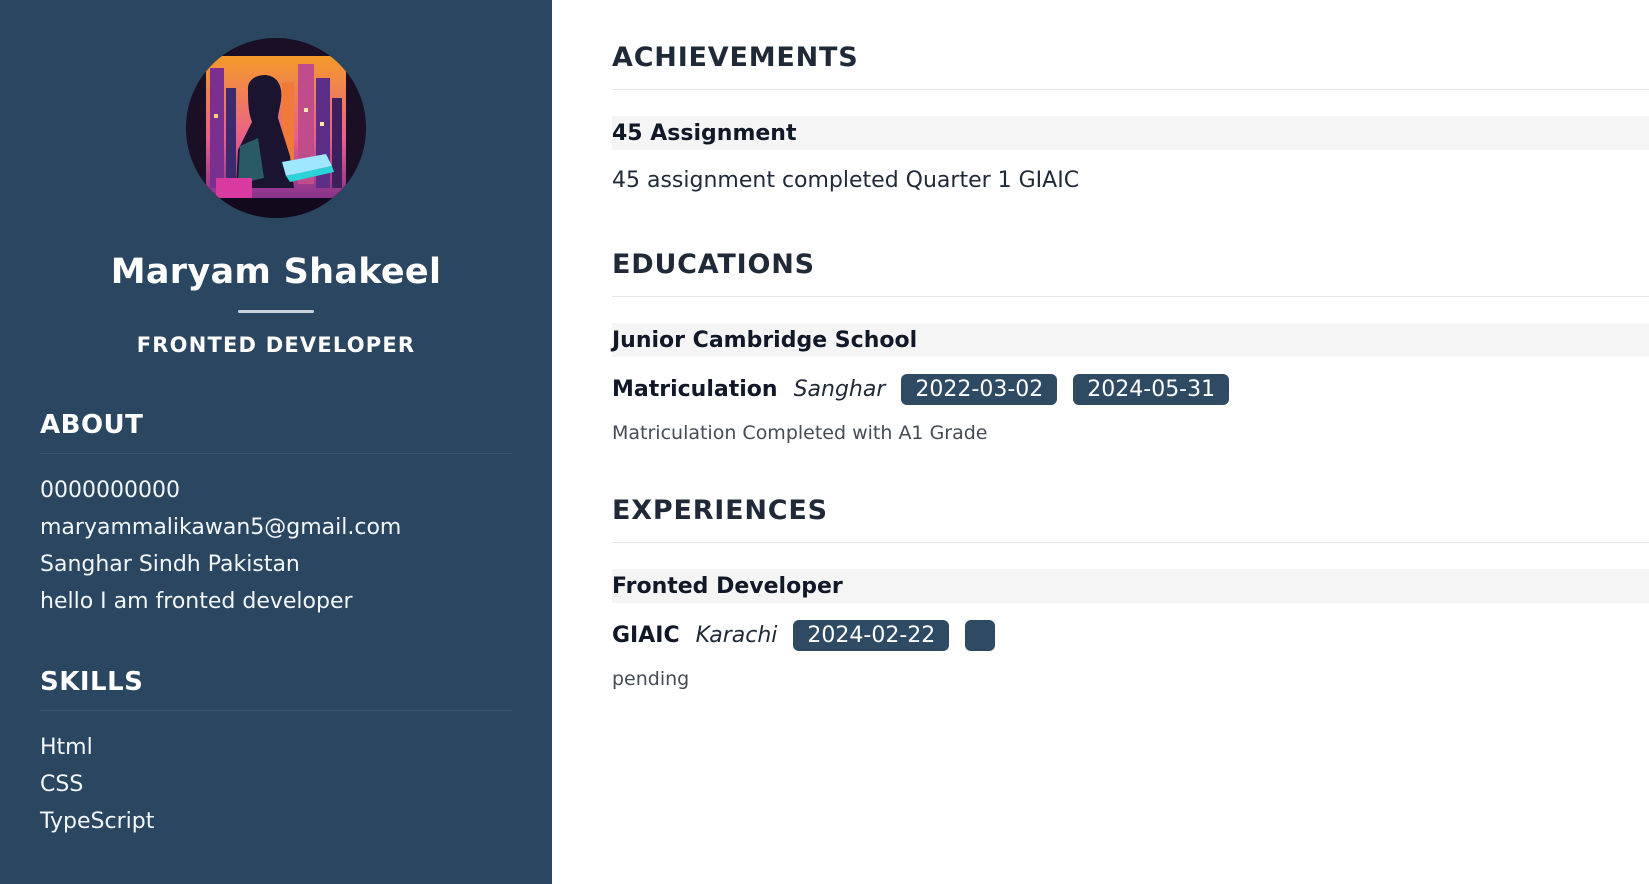 The height and width of the screenshot is (884, 1649). What do you see at coordinates (1130, 635) in the screenshot?
I see `experience-meta: GIAIC Karachi 2024-02-22` at bounding box center [1130, 635].